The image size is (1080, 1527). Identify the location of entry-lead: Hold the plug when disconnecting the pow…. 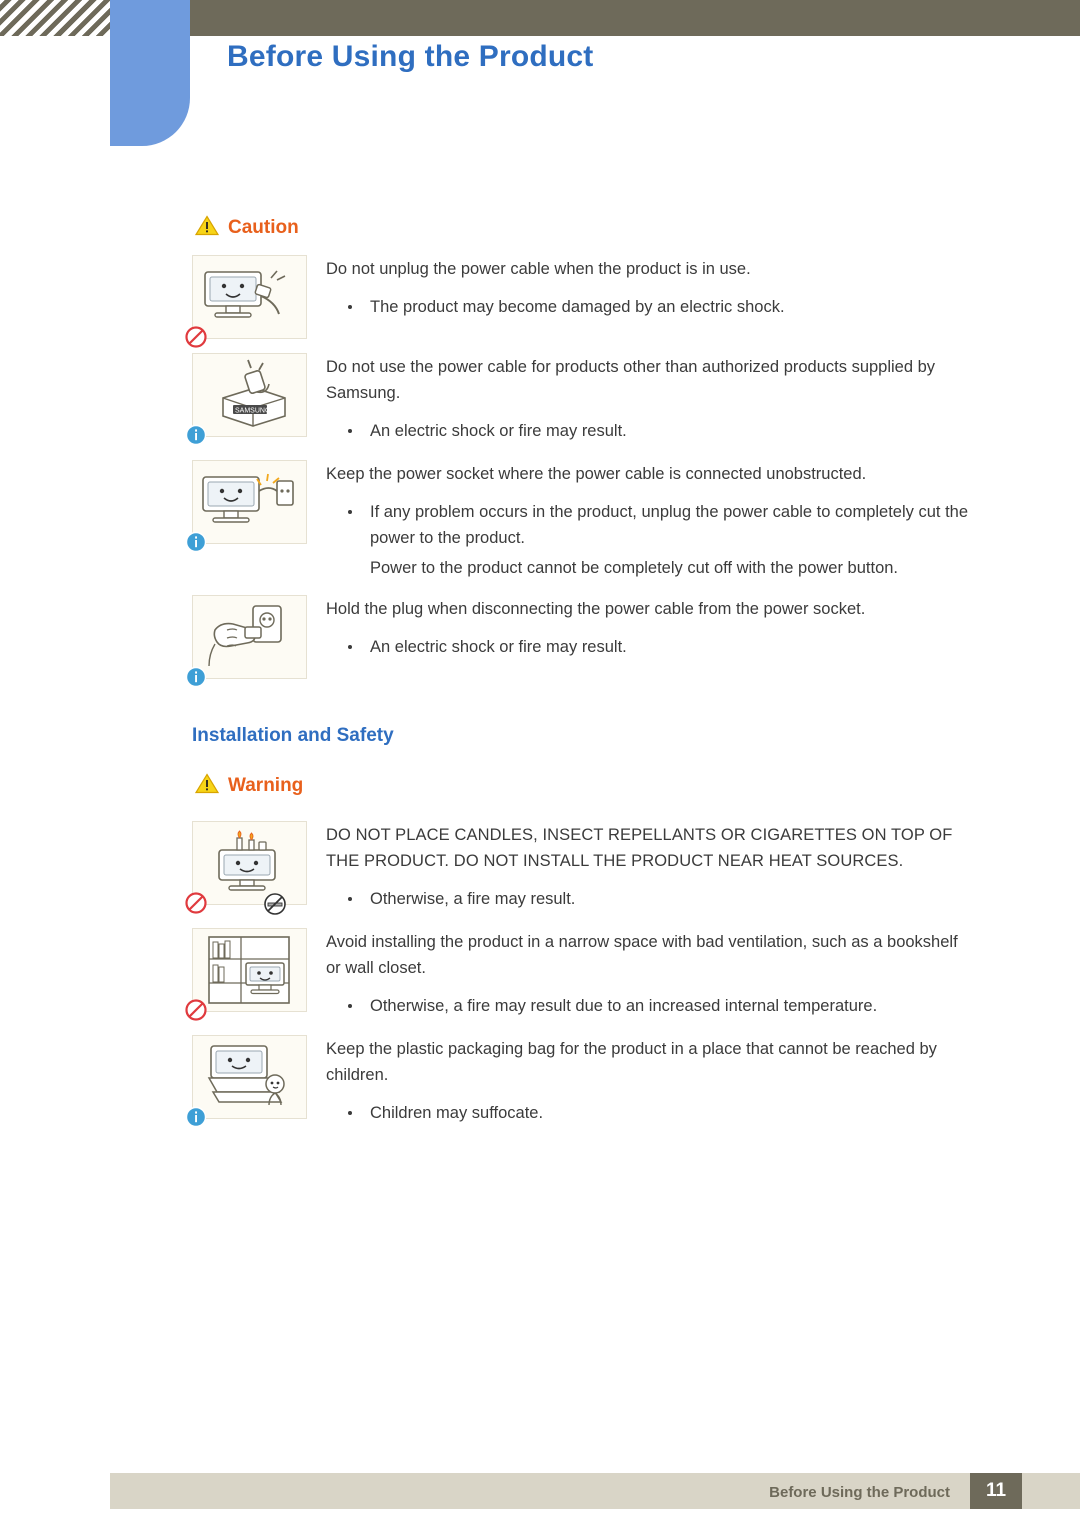
(596, 609).